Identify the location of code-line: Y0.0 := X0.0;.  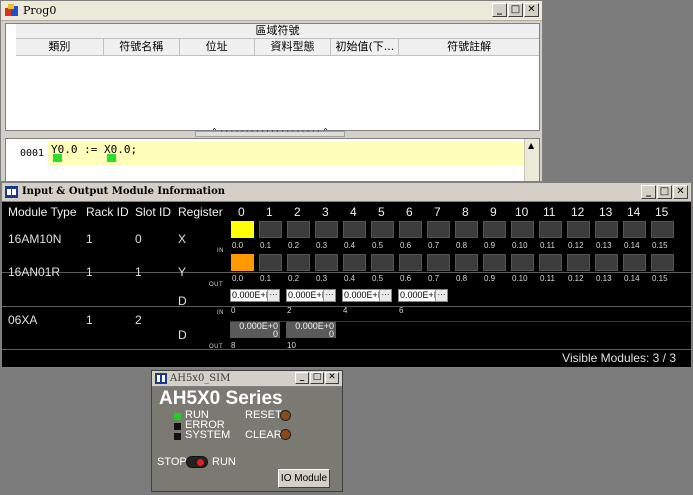
(287, 153).